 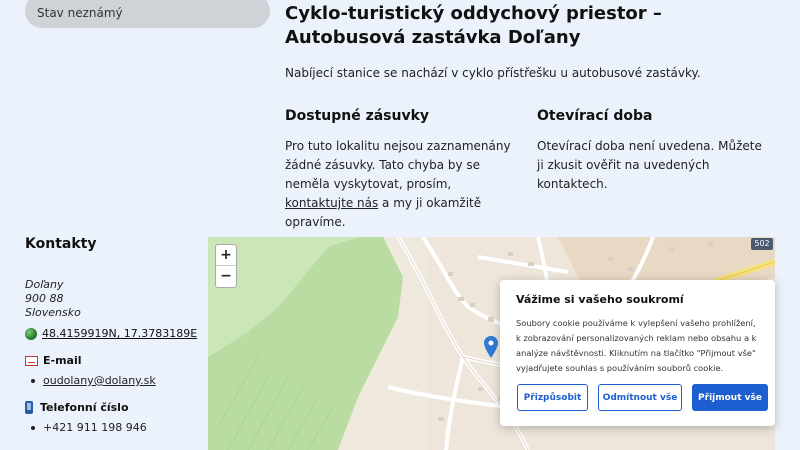 I want to click on sockets-title: Dostupné zásuvky, so click(x=357, y=116).